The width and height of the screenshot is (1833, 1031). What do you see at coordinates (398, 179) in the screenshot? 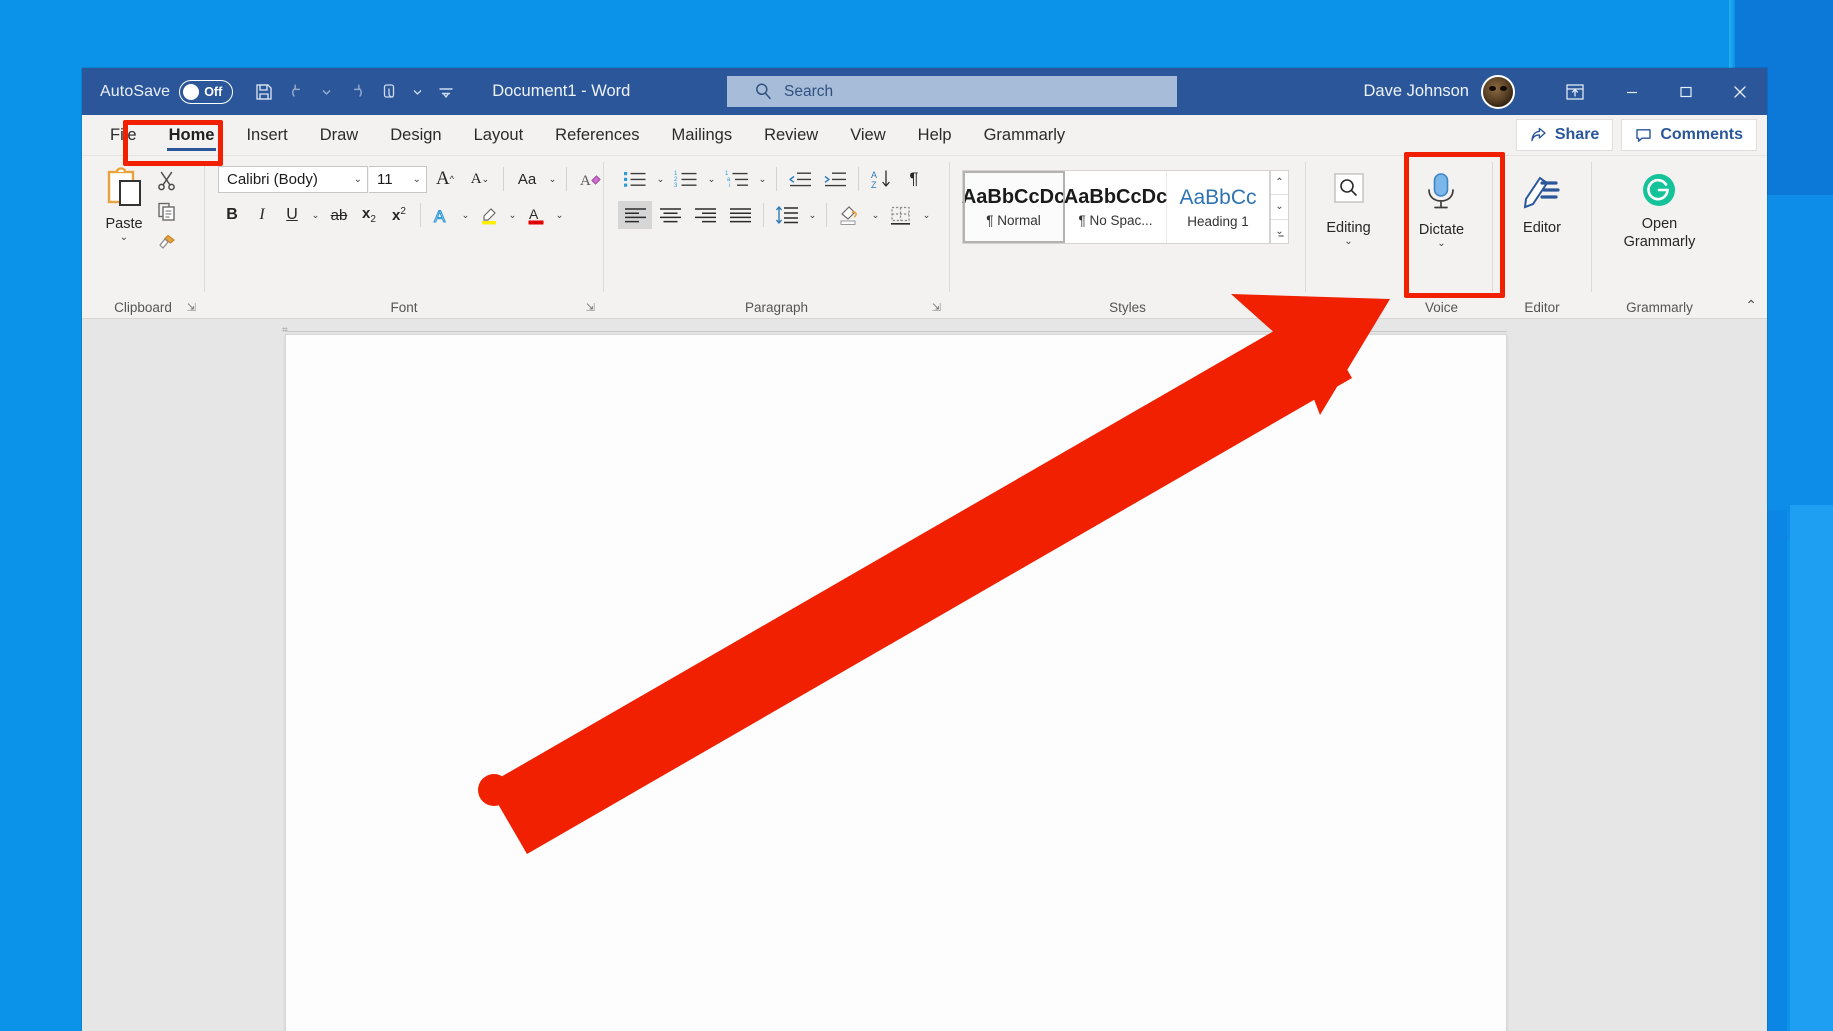
I see `font-size-combobox: 11 ⌄` at bounding box center [398, 179].